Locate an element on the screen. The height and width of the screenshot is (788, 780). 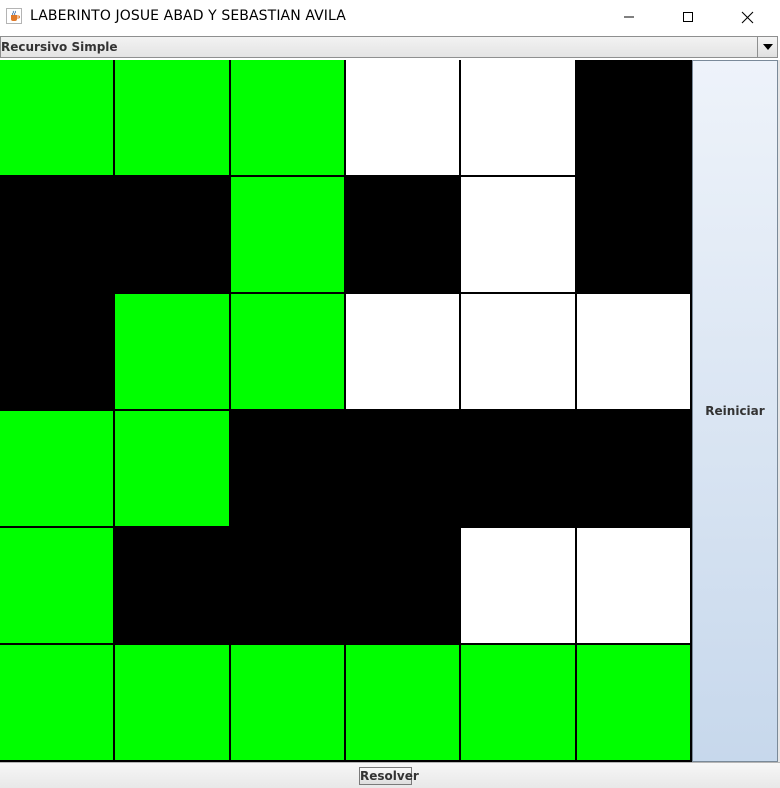
solve-button: Resolver is located at coordinates (389, 776).